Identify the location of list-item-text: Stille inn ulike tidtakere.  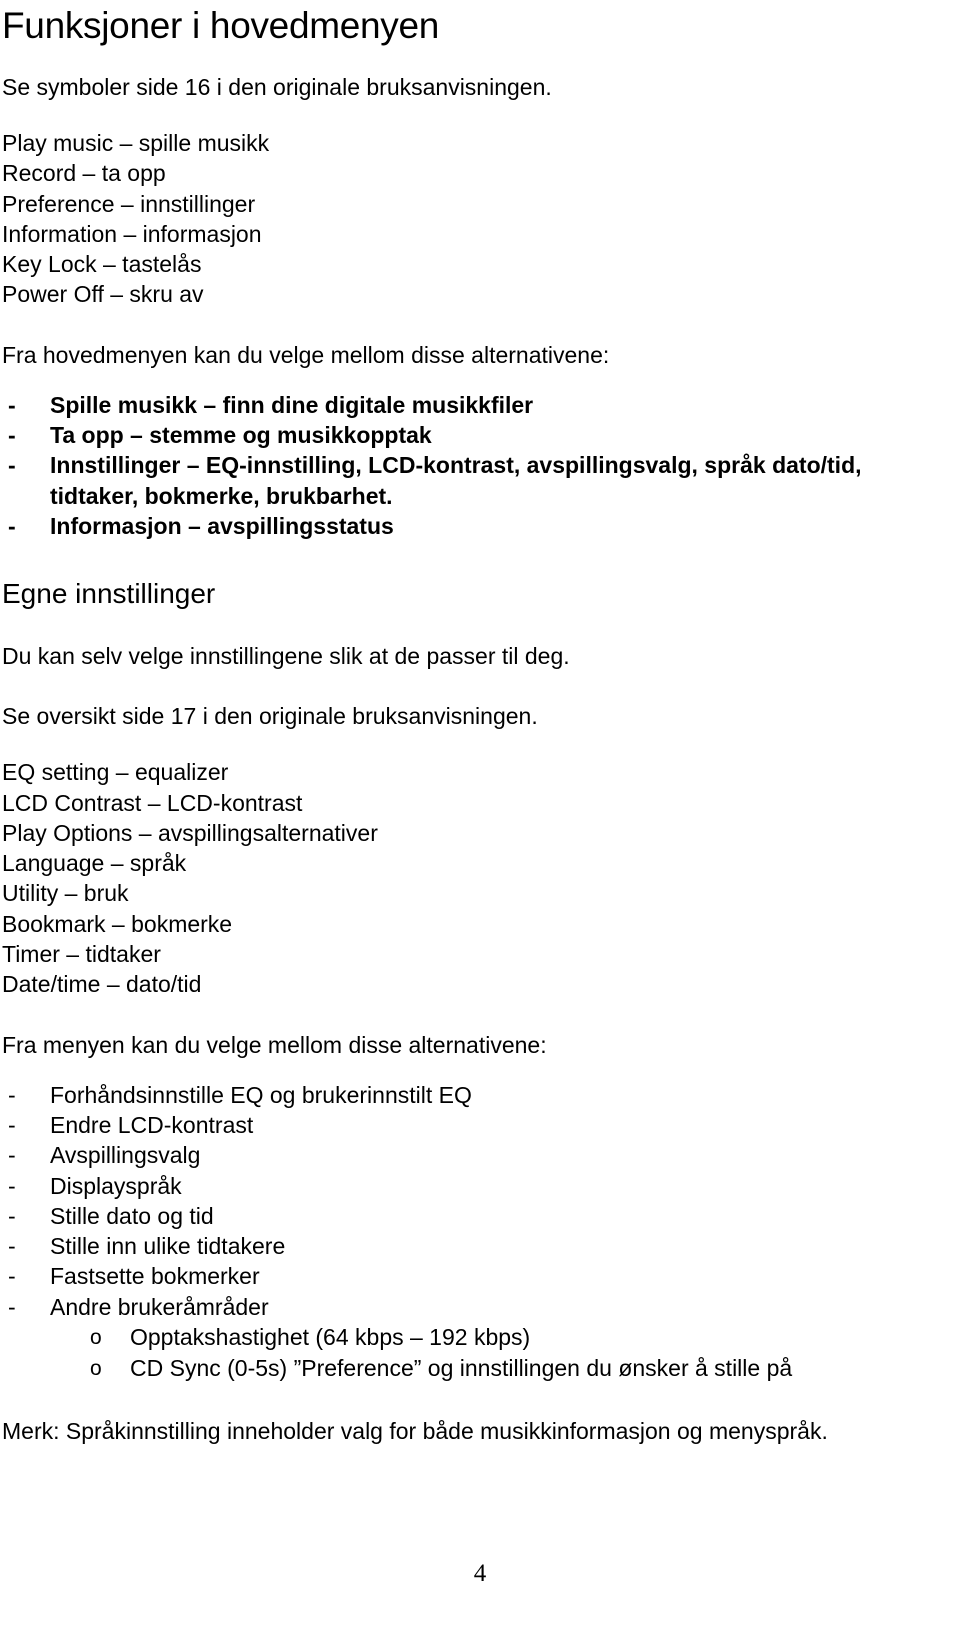
(168, 1246).